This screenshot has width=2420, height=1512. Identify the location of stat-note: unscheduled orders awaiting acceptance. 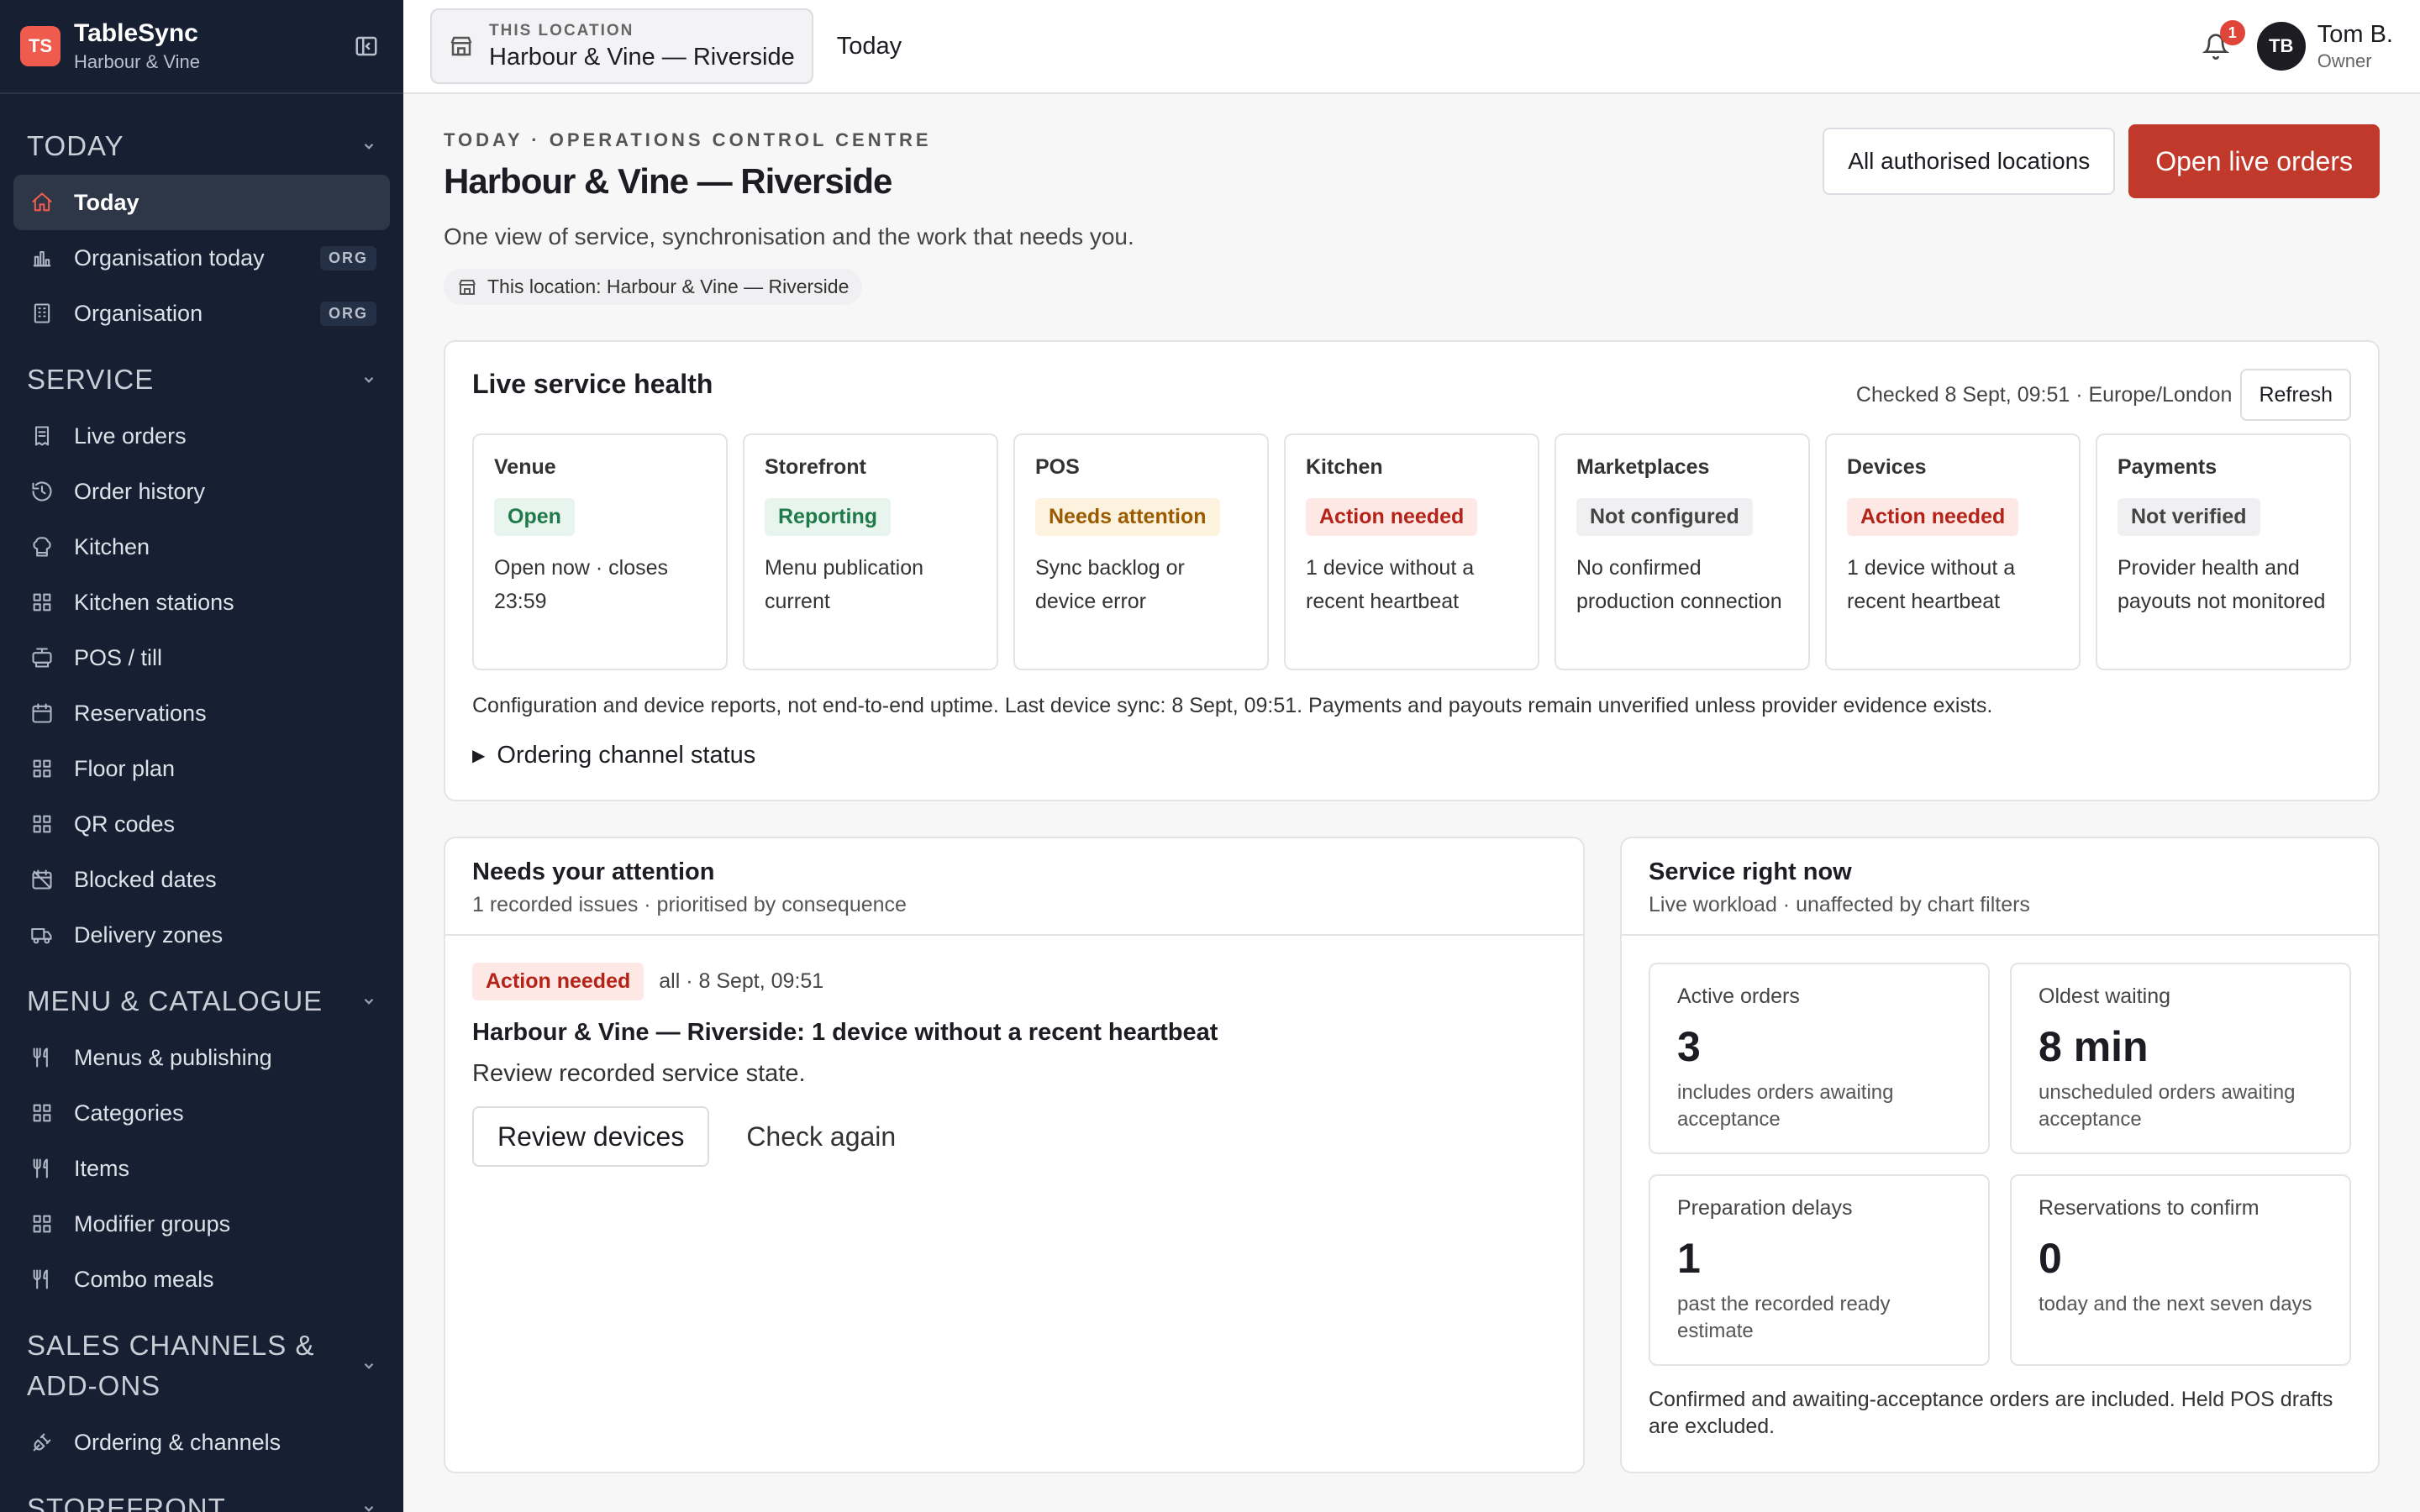
(2167, 1106).